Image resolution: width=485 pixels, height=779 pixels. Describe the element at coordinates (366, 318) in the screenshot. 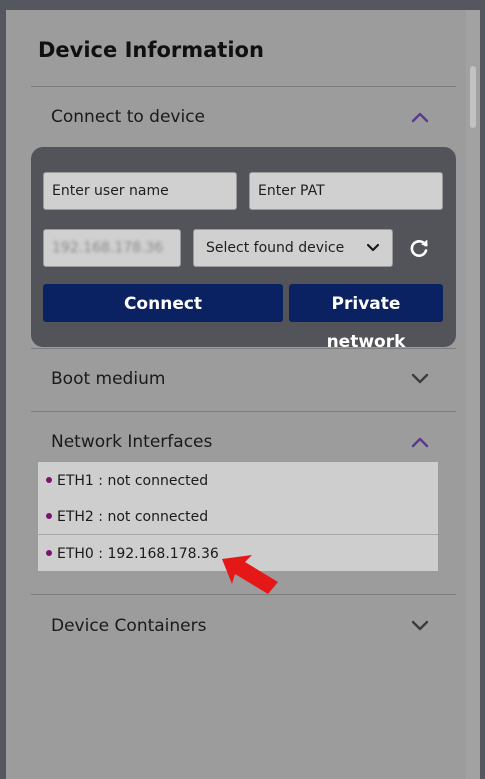

I see `private-network-button: Private network` at that location.